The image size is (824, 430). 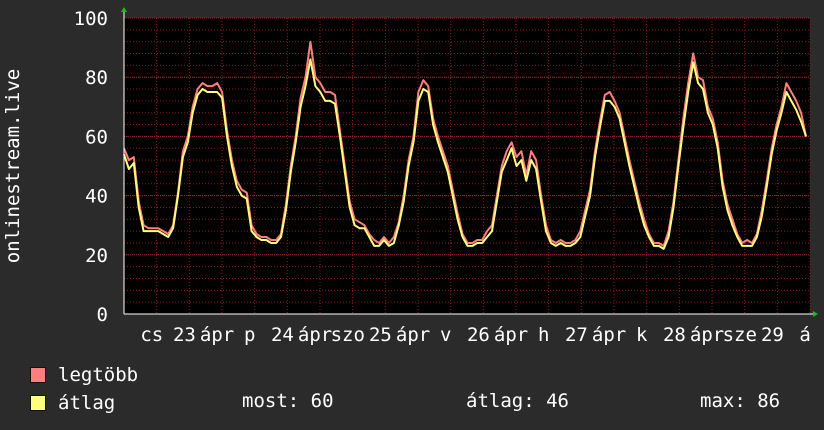 What do you see at coordinates (282, 335) in the screenshot?
I see `x-tick-label: 24` at bounding box center [282, 335].